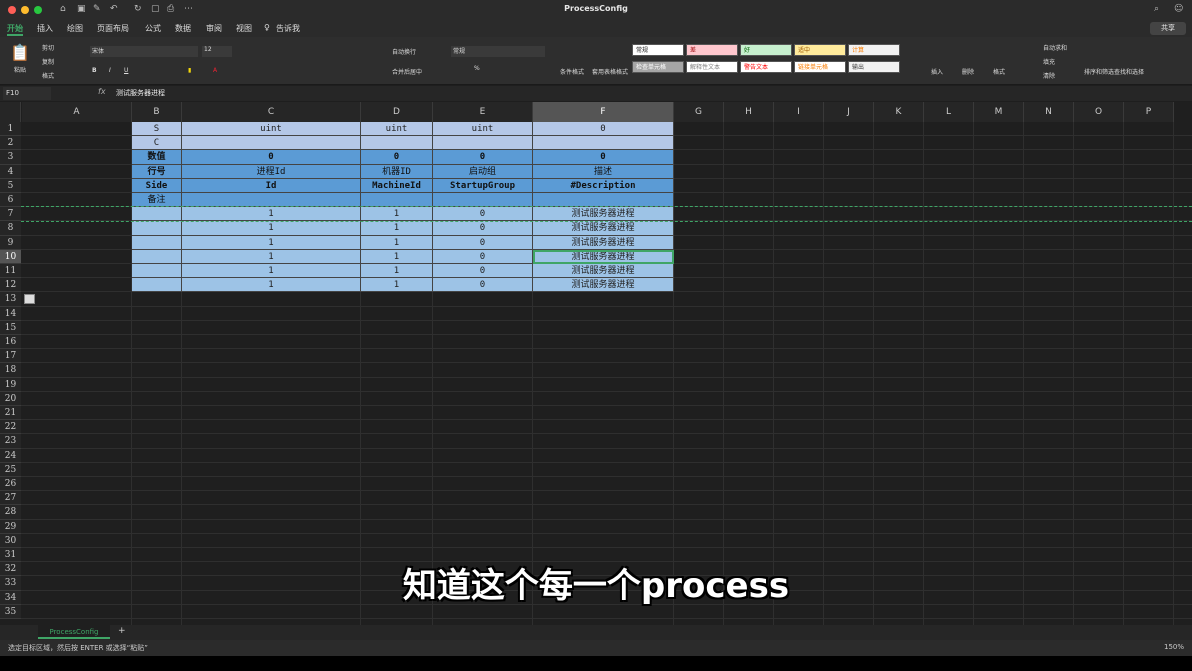 This screenshot has height=671, width=1192. Describe the element at coordinates (658, 67) in the screenshot. I see `style-check-cell: 检查单元格` at that location.